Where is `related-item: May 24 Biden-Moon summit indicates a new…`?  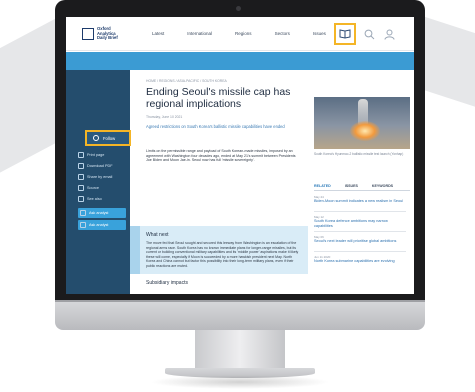
related-item: May 24 Biden-Moon summit indicates a new… is located at coordinates (360, 199).